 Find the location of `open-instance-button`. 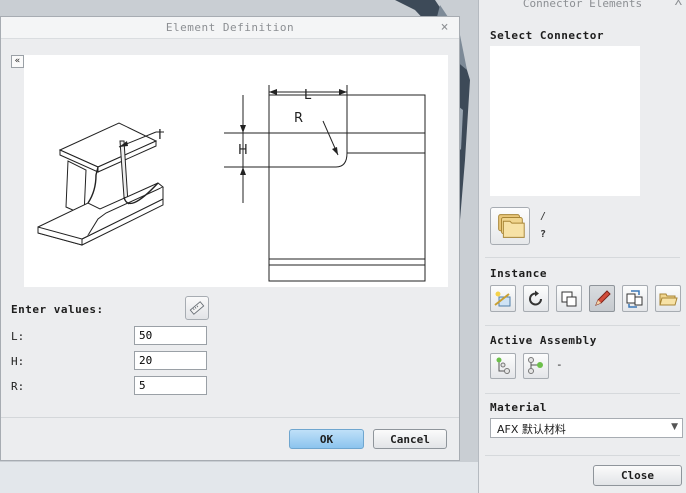

open-instance-button is located at coordinates (668, 298).